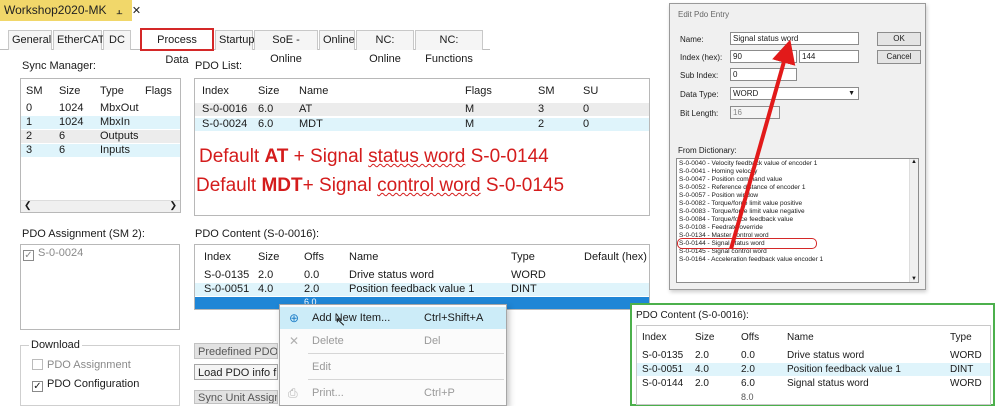 This screenshot has width=999, height=406. I want to click on document-tab: Workshop2020-MK ⫠ ✕, so click(70, 11).